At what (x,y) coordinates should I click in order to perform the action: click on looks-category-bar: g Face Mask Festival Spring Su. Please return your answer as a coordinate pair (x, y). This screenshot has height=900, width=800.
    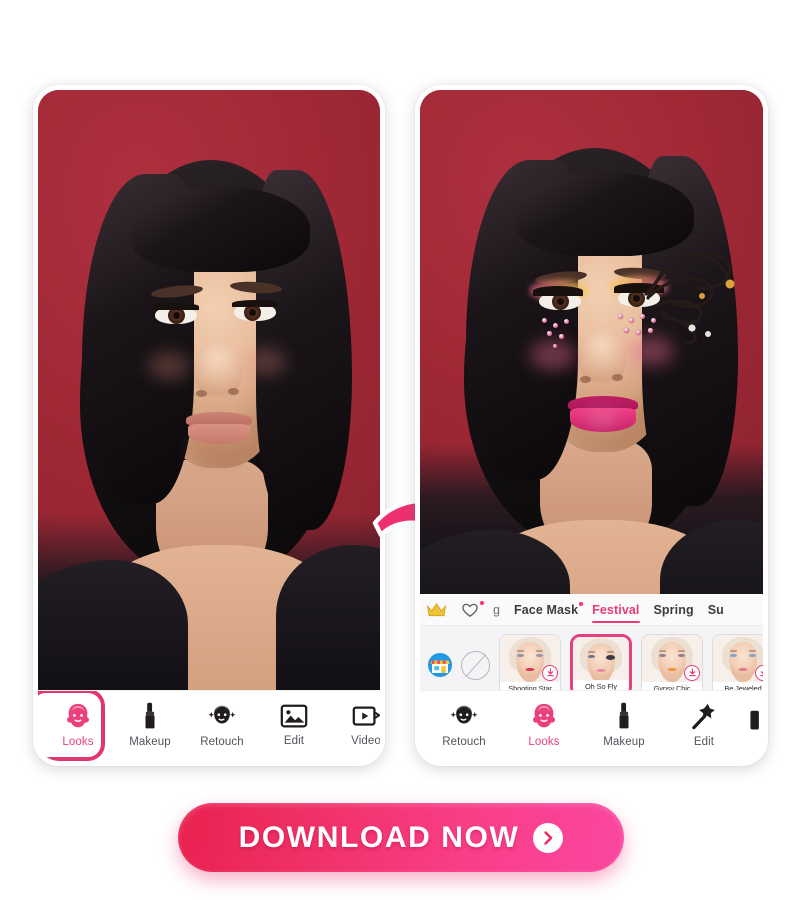
    Looking at the image, I should click on (591, 610).